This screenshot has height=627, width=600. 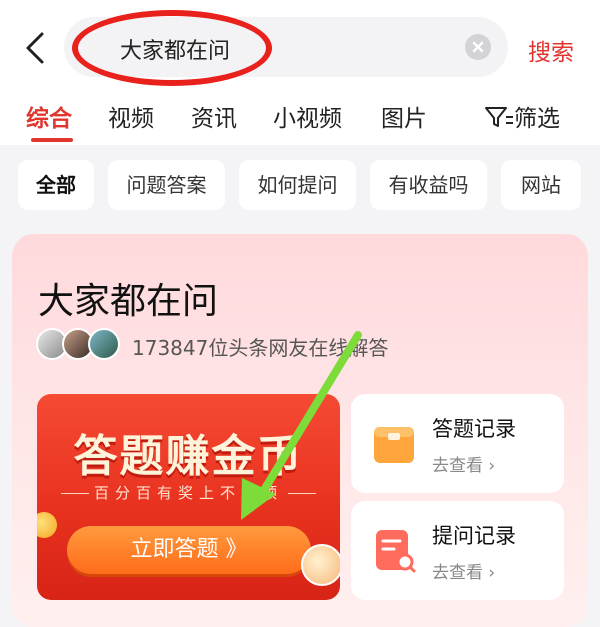 I want to click on chip-website: 网站, so click(x=541, y=185).